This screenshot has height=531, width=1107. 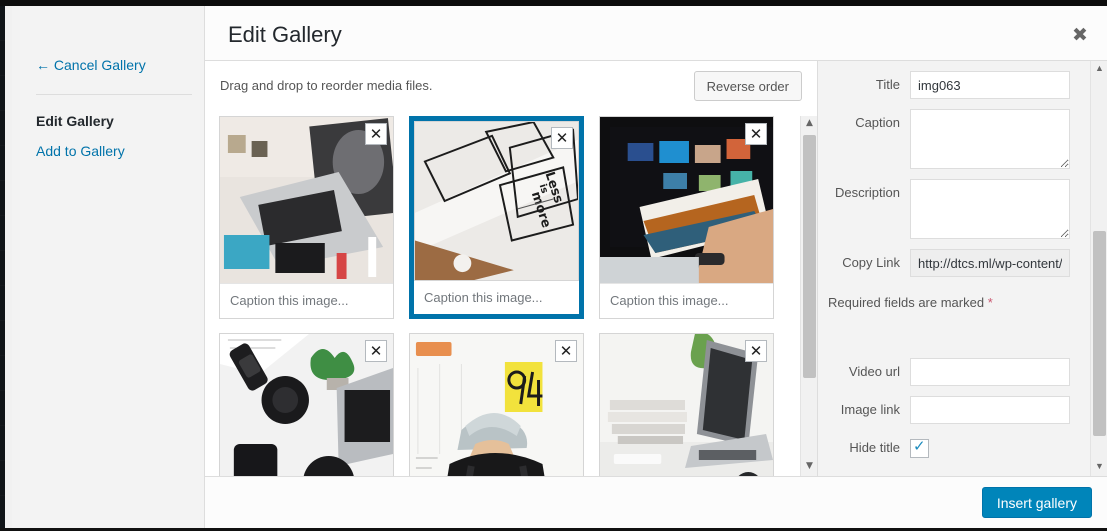 I want to click on field-row-video-url: Video url, so click(x=948, y=372).